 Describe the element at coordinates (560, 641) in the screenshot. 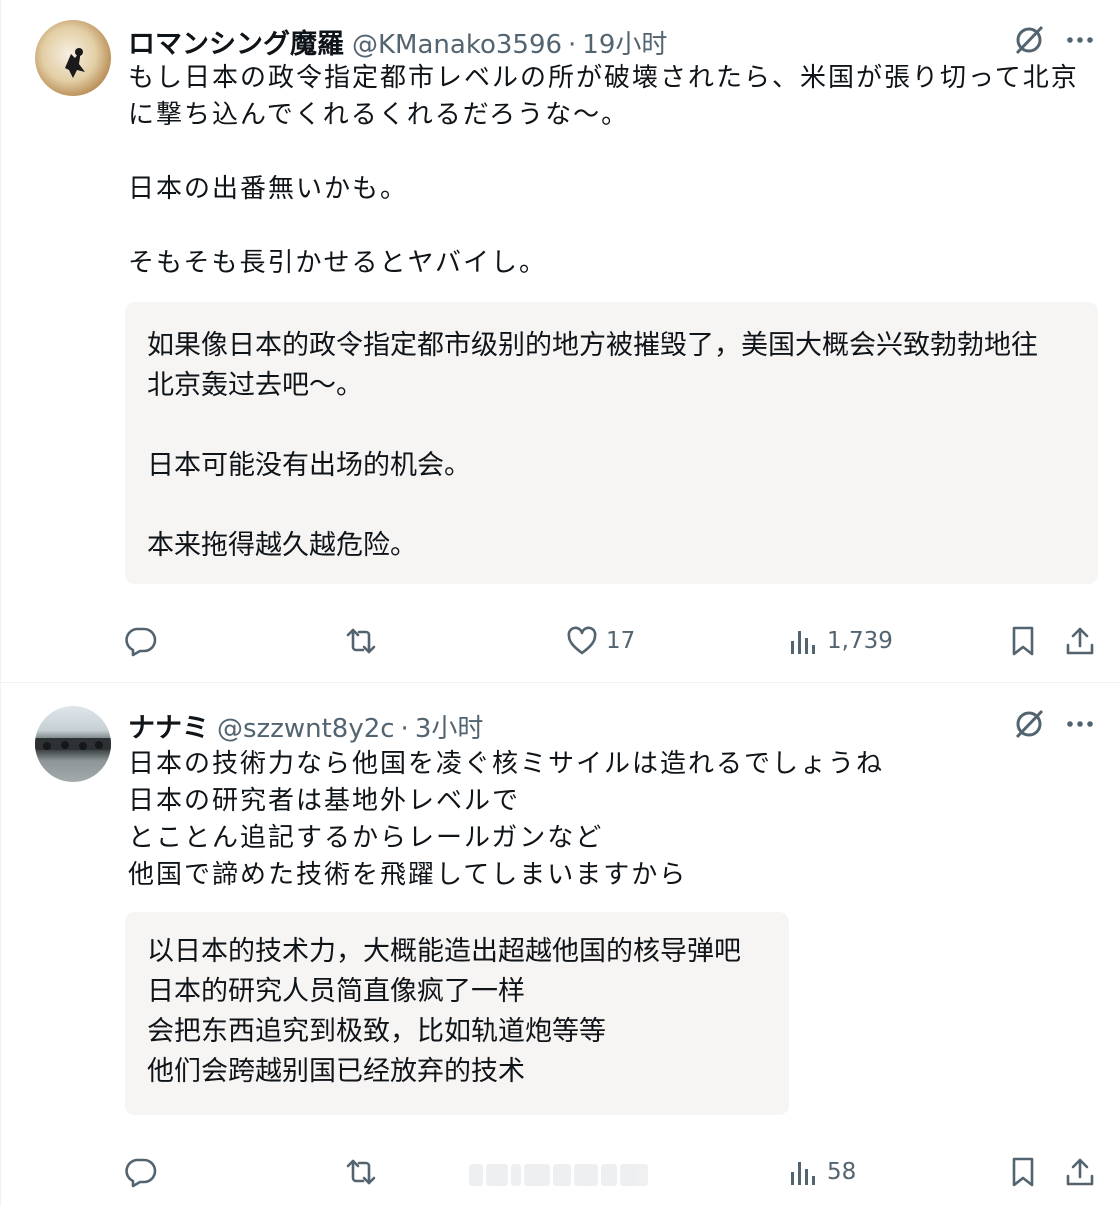

I see `action-bar: 17 1,739` at that location.